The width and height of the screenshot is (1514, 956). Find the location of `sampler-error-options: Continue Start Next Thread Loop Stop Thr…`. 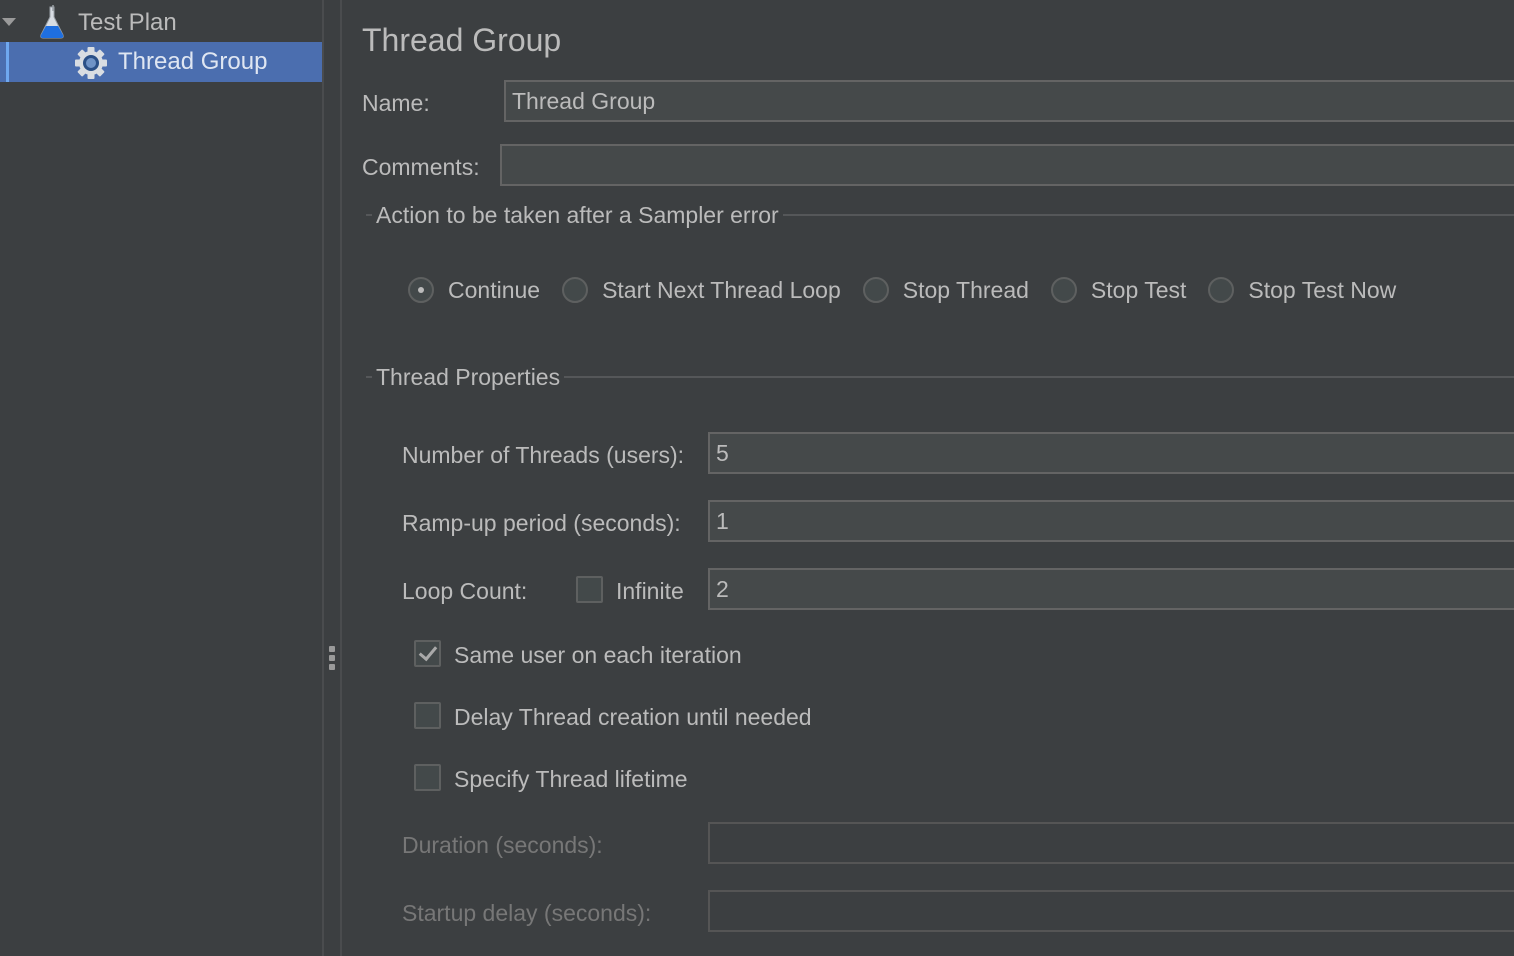

sampler-error-options: Continue Start Next Thread Loop Stop Thr… is located at coordinates (913, 290).